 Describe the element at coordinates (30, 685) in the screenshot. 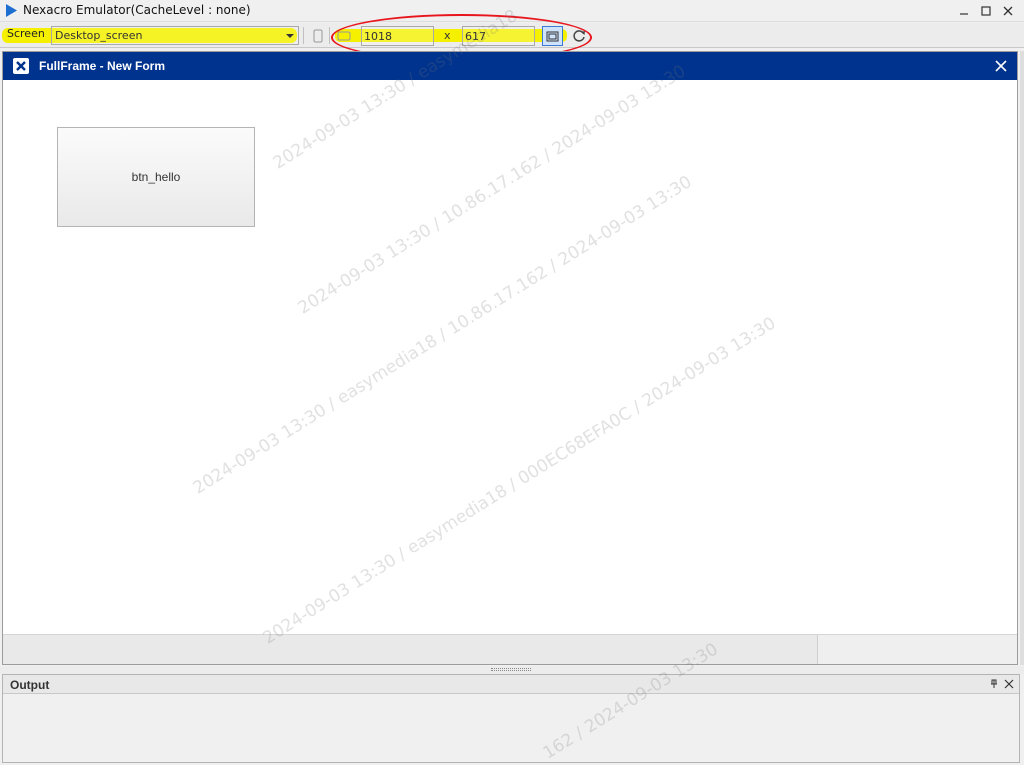

I see `output-panel-title: Output` at that location.